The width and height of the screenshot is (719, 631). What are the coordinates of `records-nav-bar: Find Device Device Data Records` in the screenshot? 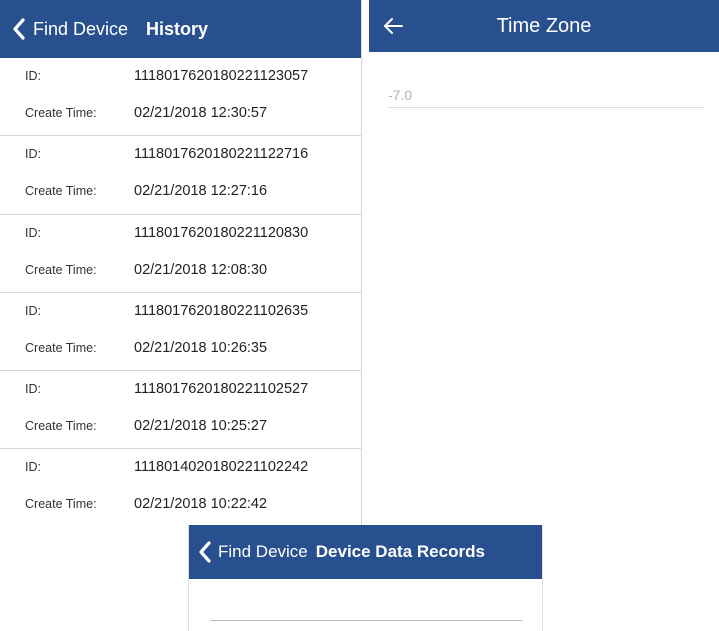 It's located at (365, 552).